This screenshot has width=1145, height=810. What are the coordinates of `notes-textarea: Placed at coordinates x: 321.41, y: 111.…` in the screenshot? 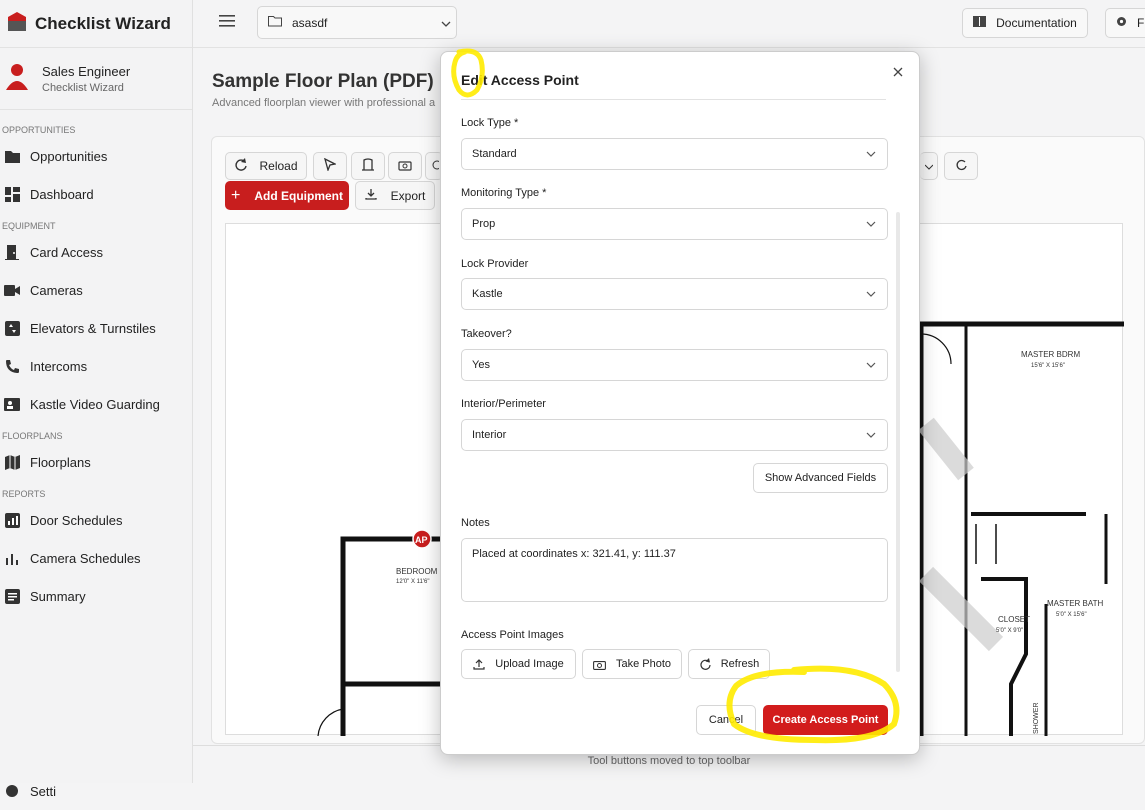 It's located at (674, 570).